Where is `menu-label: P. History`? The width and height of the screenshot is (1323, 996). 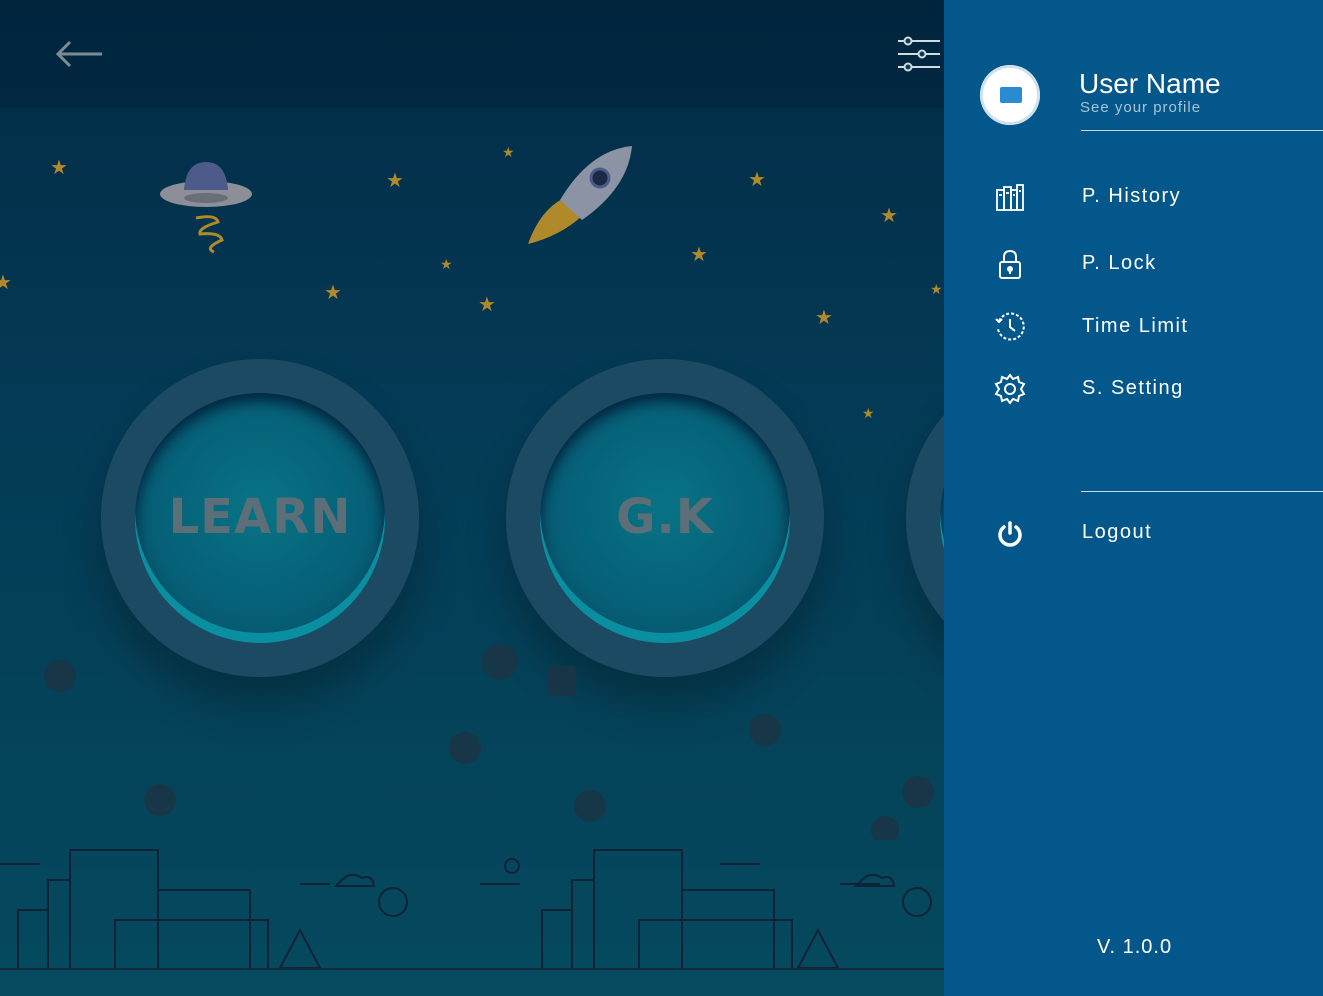
menu-label: P. History is located at coordinates (1132, 196).